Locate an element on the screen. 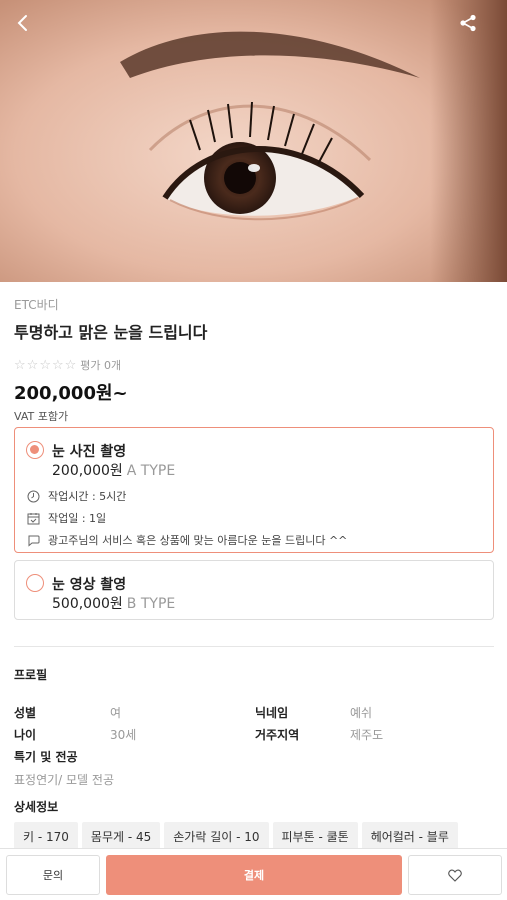 Image resolution: width=507 pixels, height=900 pixels. rating-stars: ☆ ☆ ☆ ☆ ☆ is located at coordinates (45, 365).